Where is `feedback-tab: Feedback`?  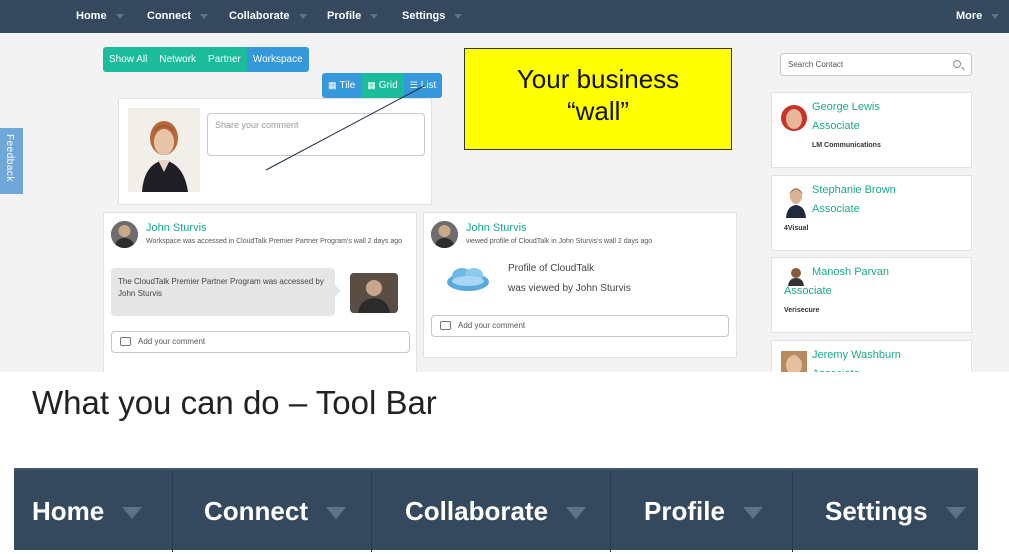 feedback-tab: Feedback is located at coordinates (11, 161).